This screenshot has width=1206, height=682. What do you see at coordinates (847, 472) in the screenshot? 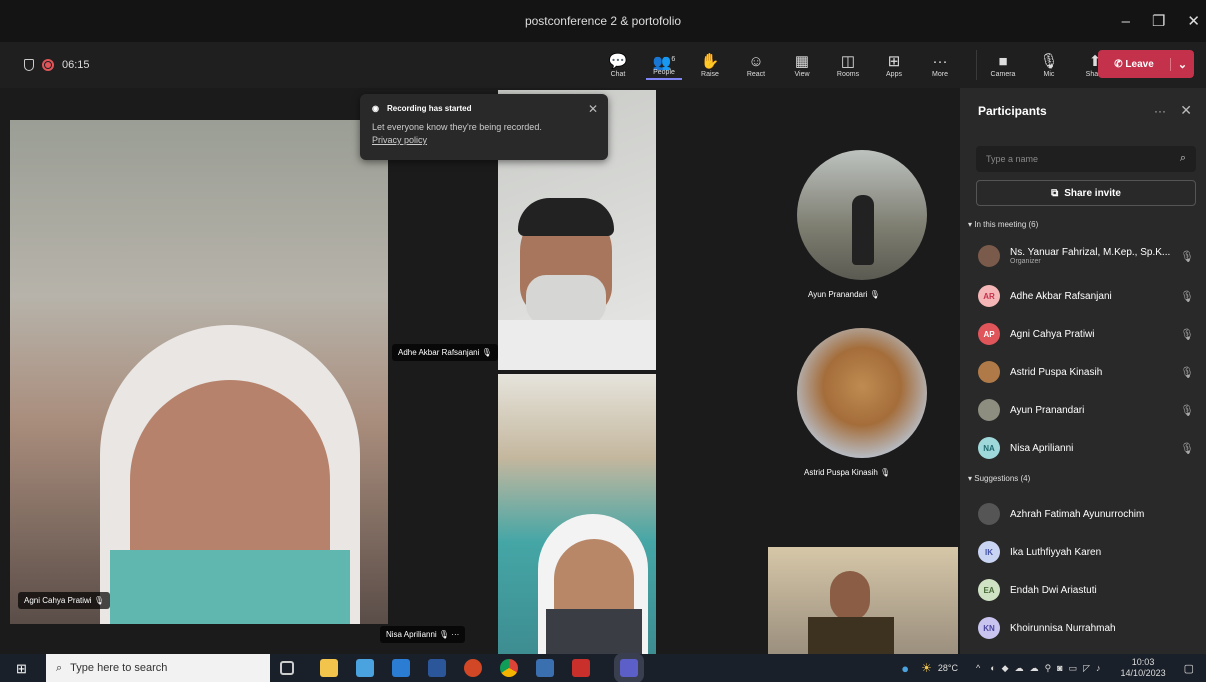
I see `participant-name-label: Astrid Puspa Kinasih 🎙` at bounding box center [847, 472].